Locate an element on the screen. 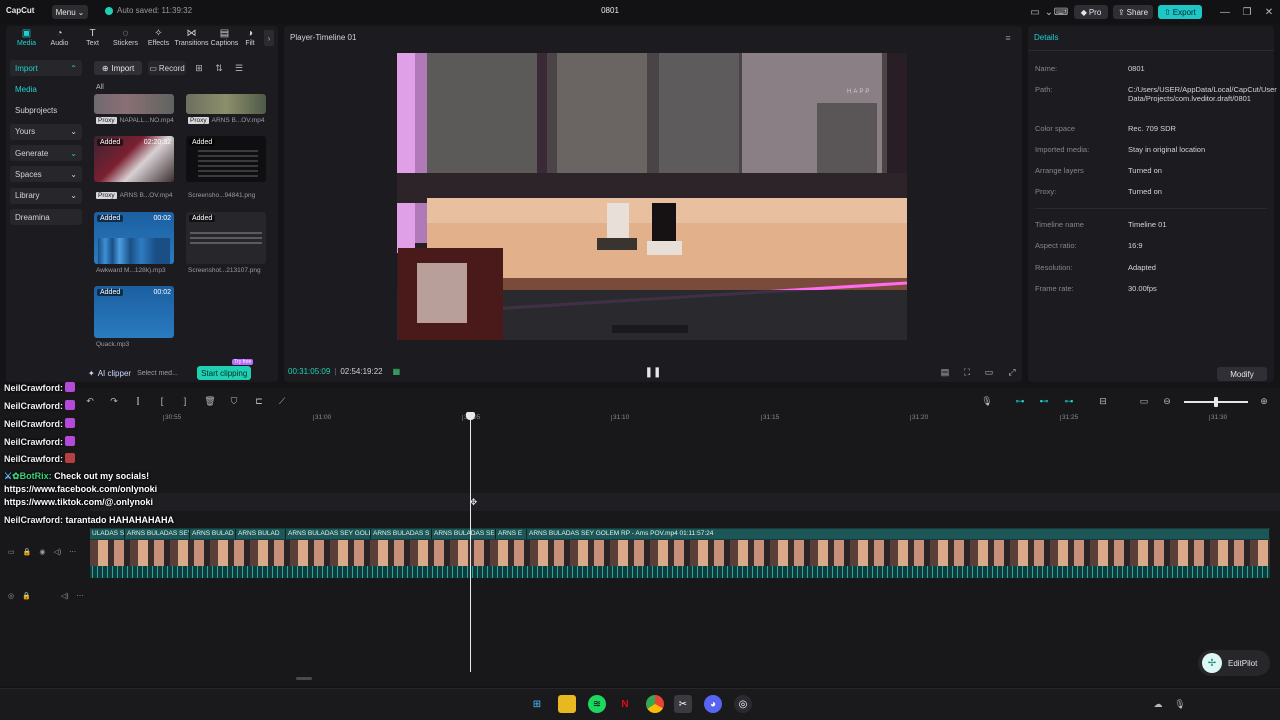  sidebar-item-spaces: Spaces ⌄ is located at coordinates (46, 174).